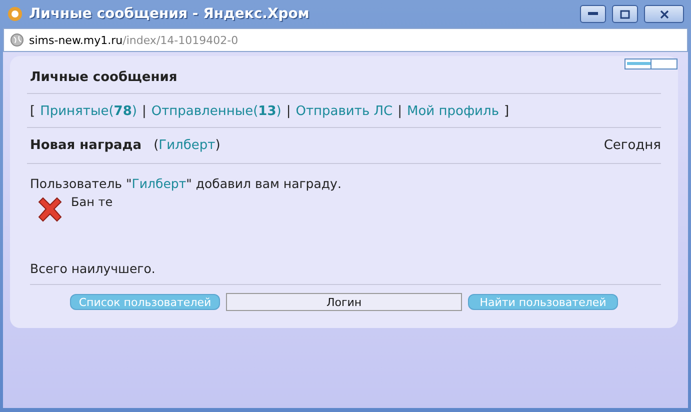 This screenshot has width=691, height=412. I want to click on minimize-icon, so click(593, 14).